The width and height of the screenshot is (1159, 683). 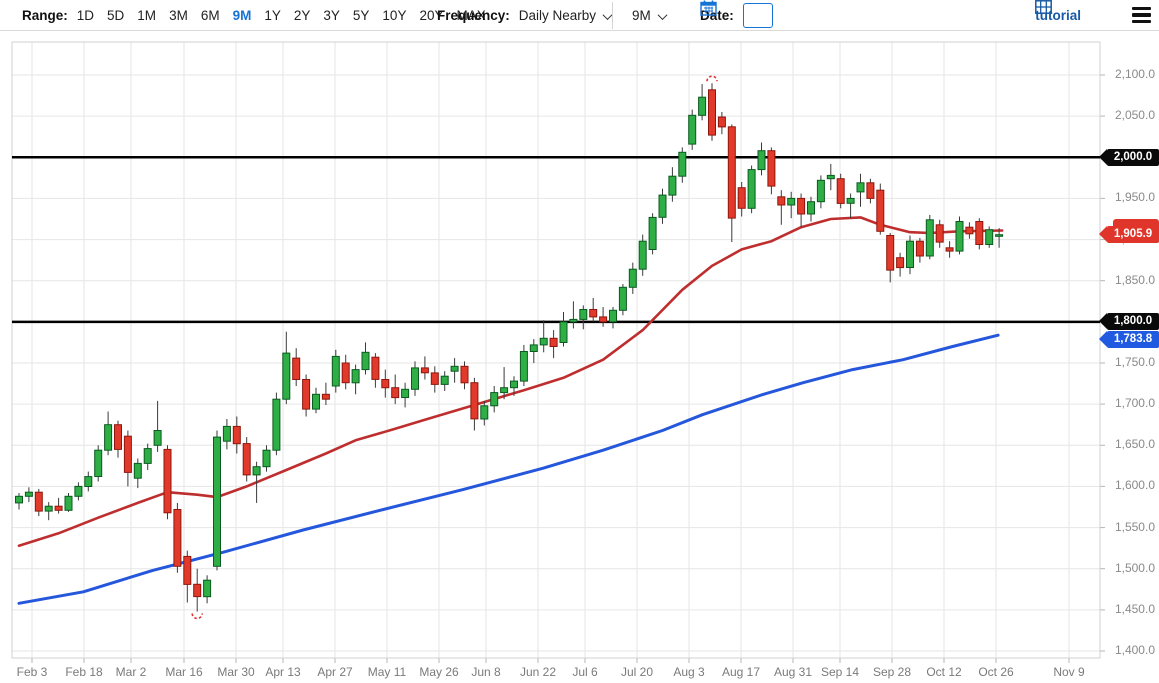 I want to click on x-tick-label: Mar 16, so click(x=184, y=672).